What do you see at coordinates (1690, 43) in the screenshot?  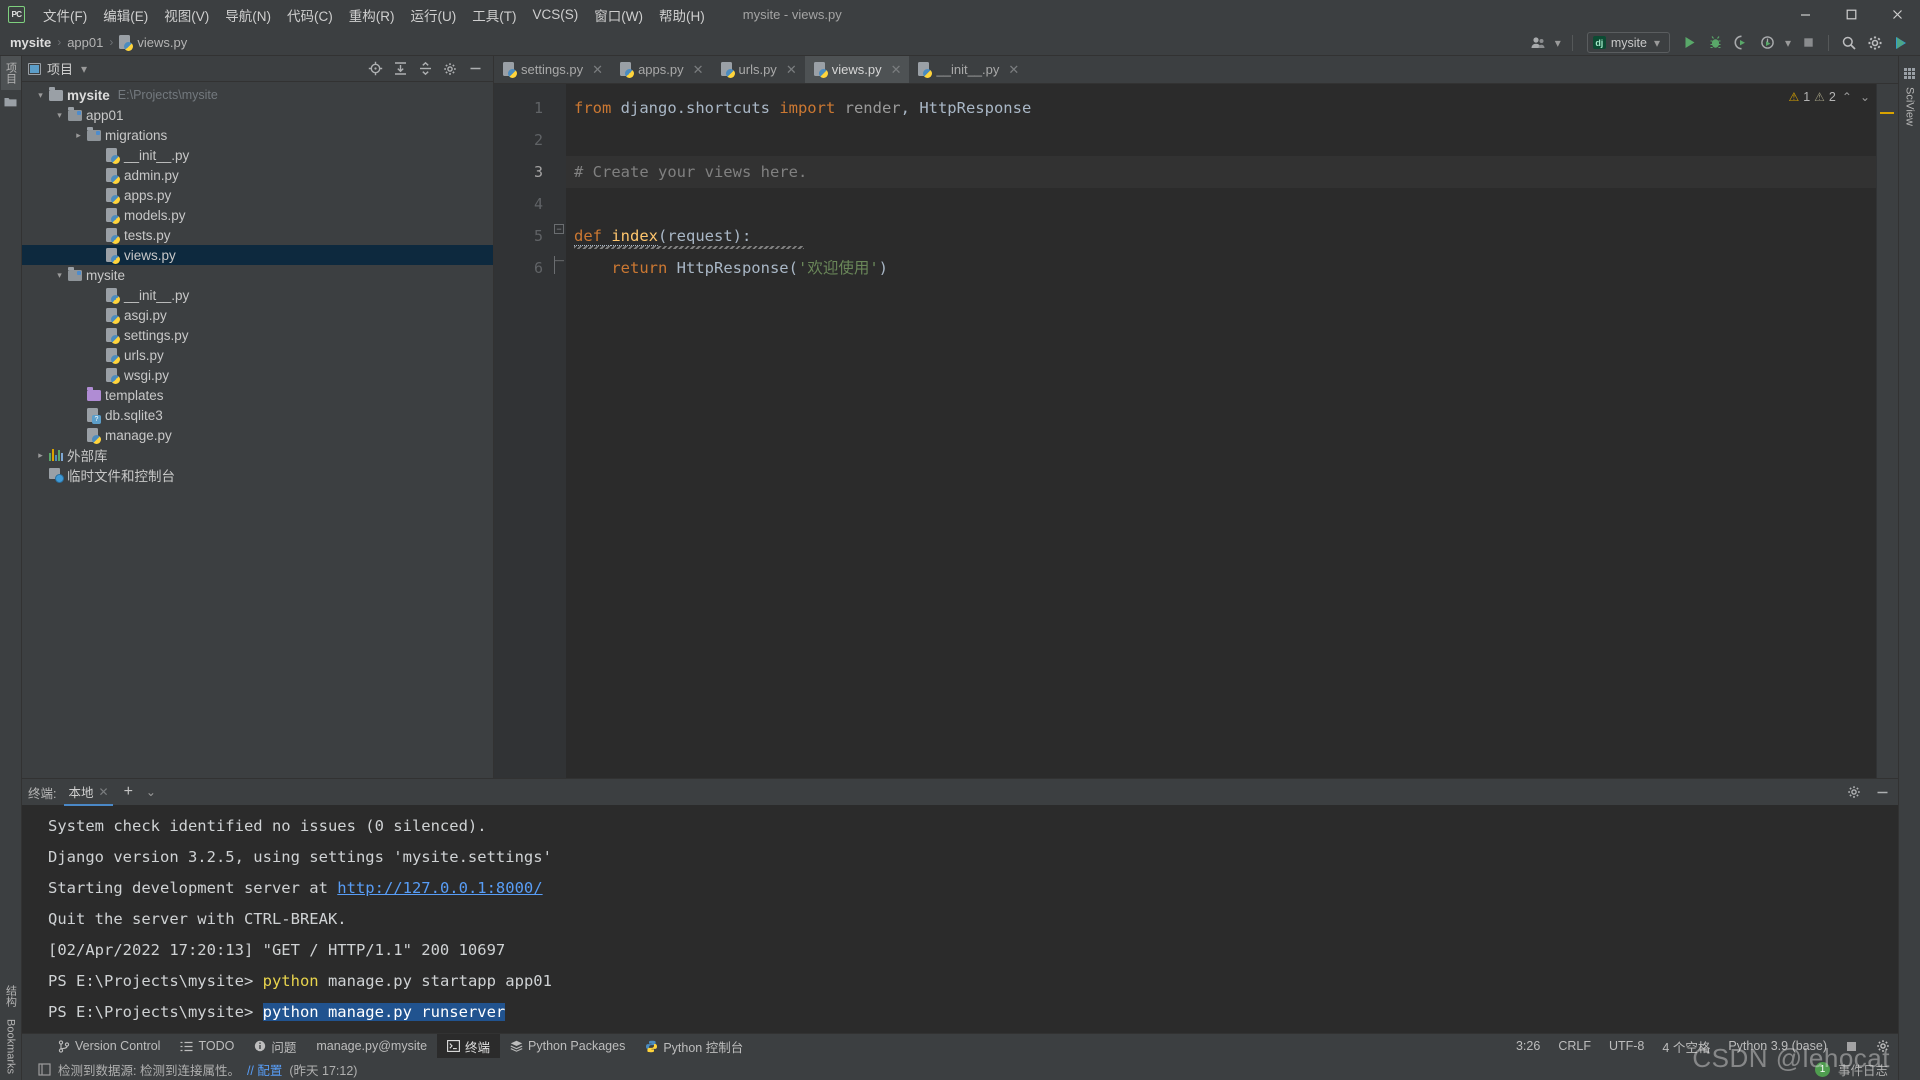 I see `run-button` at bounding box center [1690, 43].